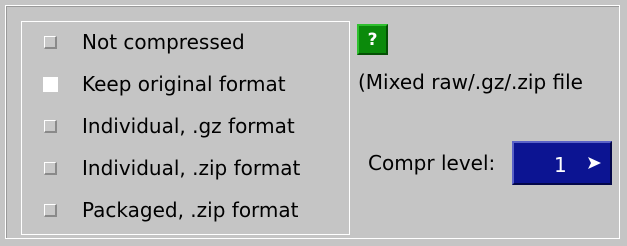 The height and width of the screenshot is (246, 627). I want to click on compression-level-selector: 1, so click(562, 163).